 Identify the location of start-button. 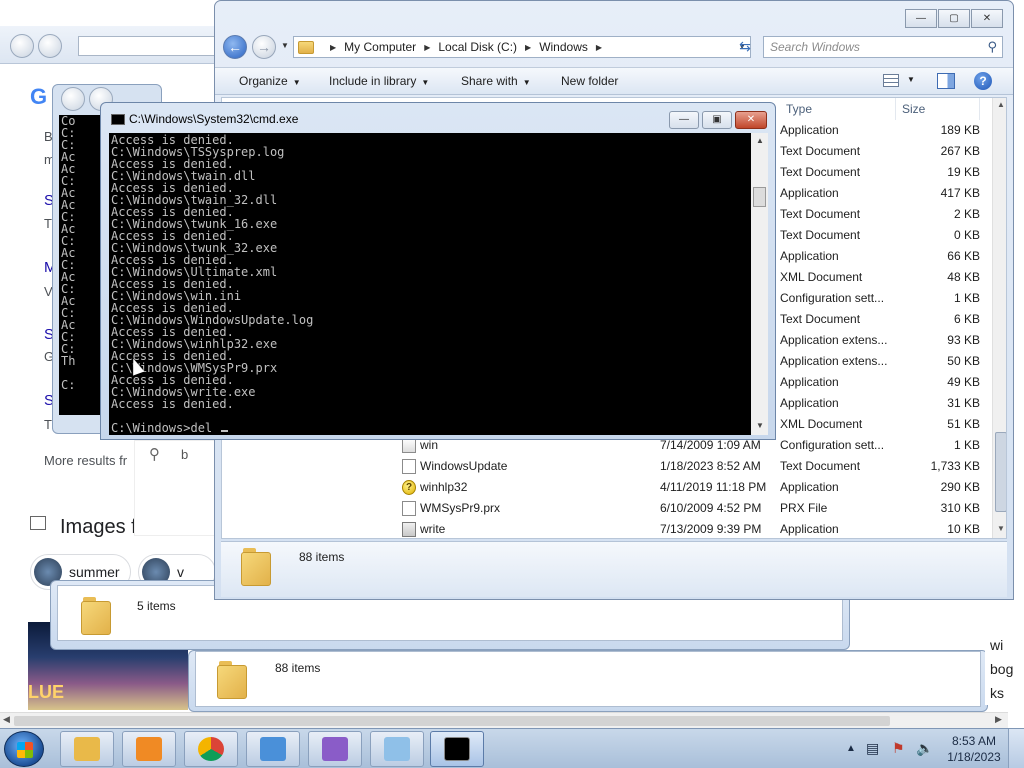
(24, 749).